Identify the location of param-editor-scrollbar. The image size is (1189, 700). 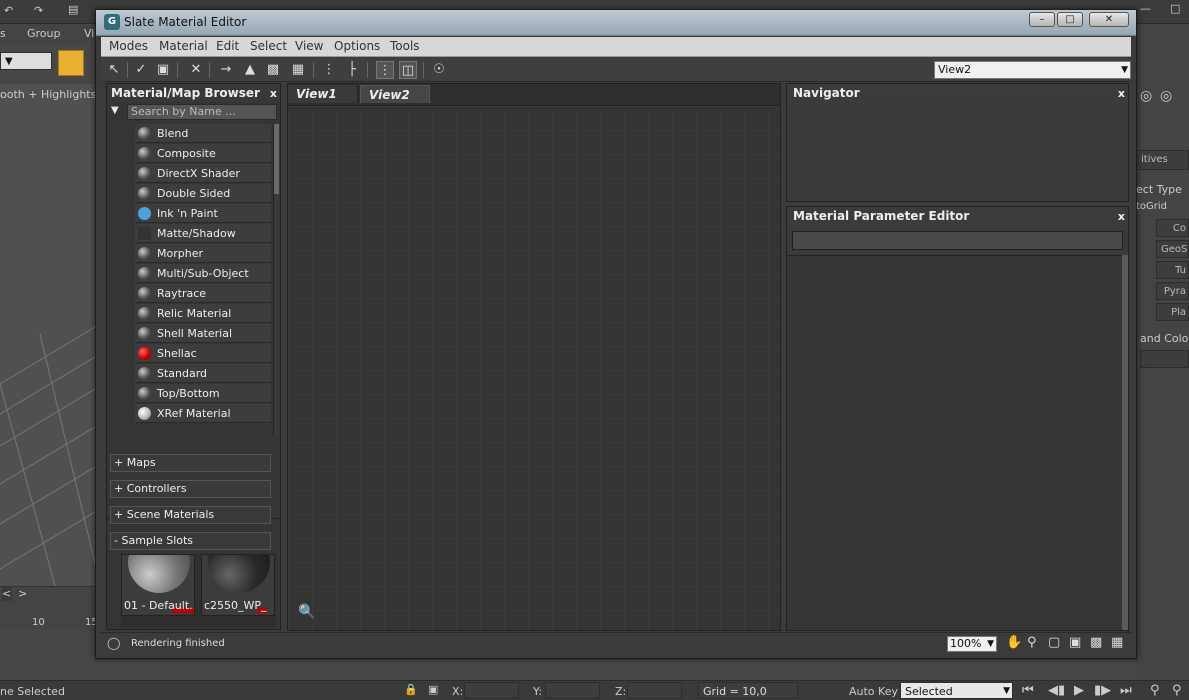
(1125, 442).